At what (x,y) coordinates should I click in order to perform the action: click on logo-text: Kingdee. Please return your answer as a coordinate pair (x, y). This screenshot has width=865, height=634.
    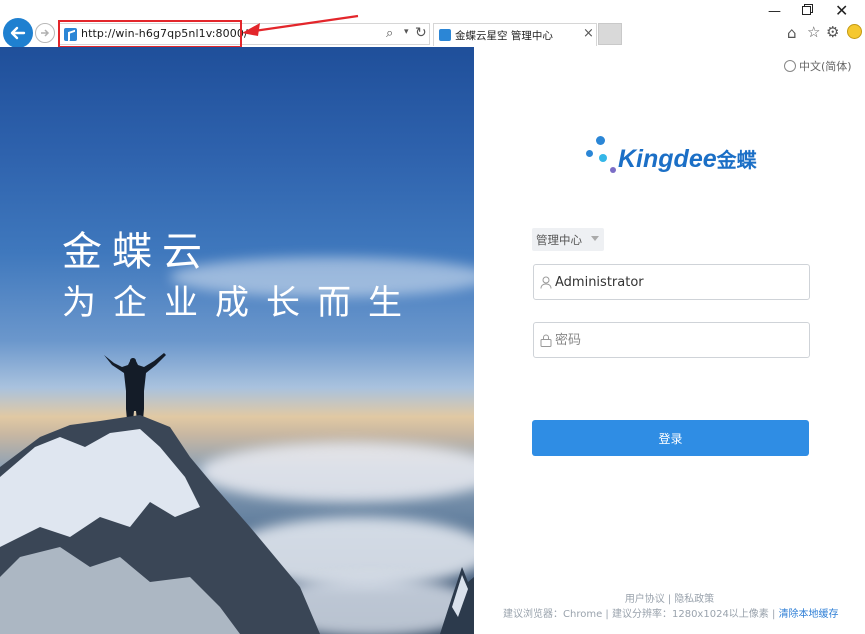
    Looking at the image, I should click on (667, 159).